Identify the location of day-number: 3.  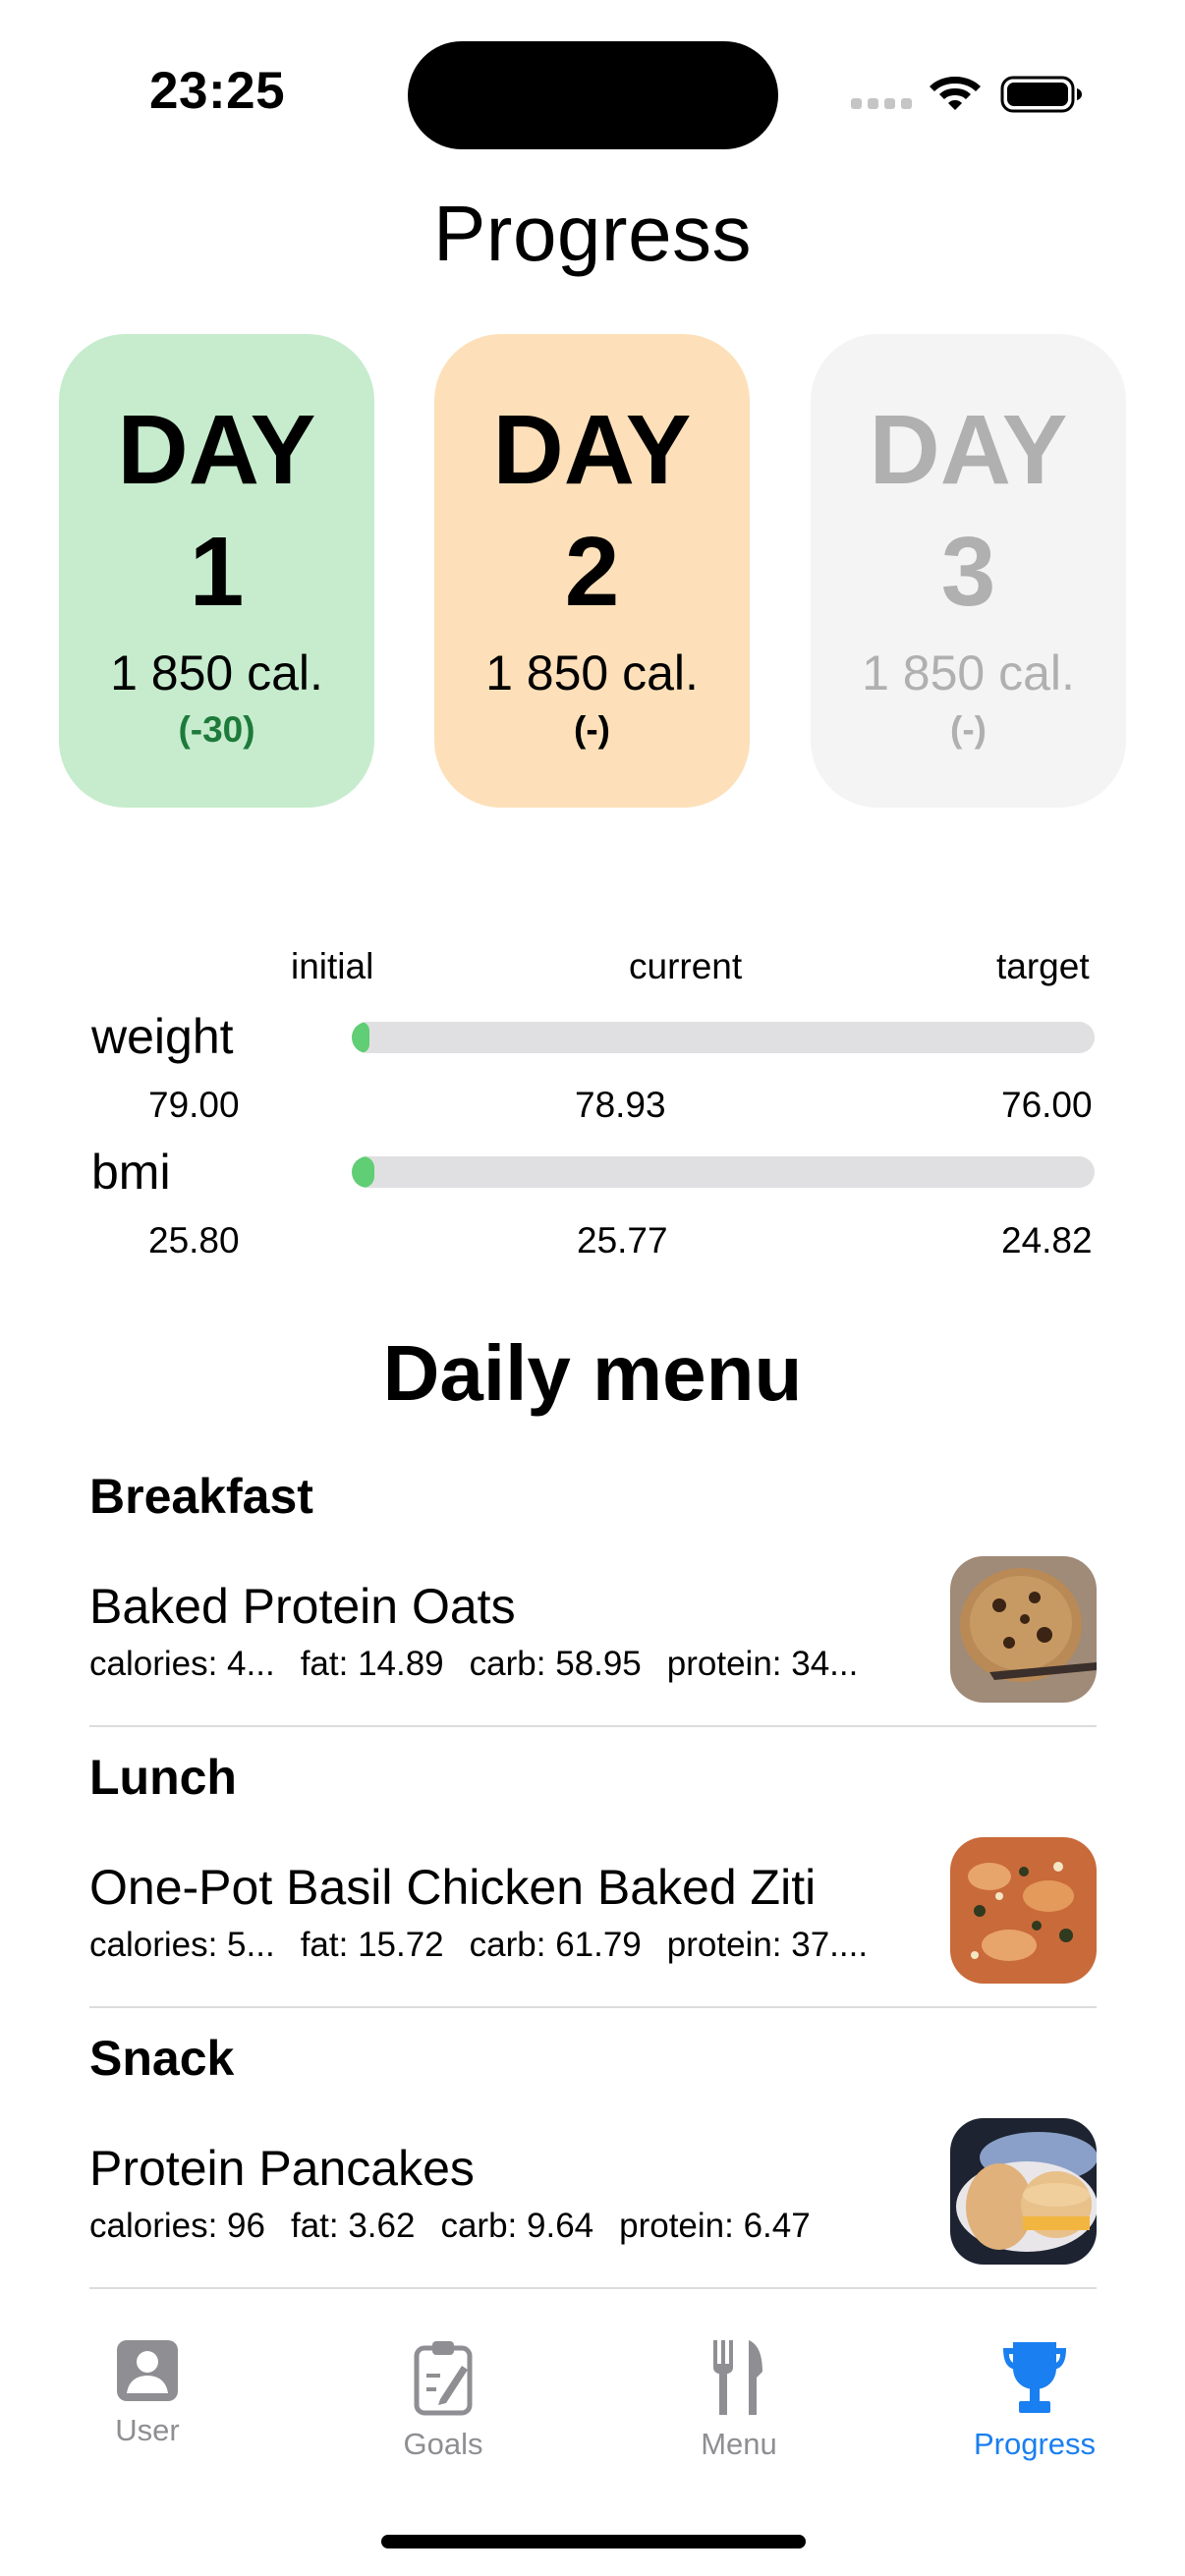
(968, 572).